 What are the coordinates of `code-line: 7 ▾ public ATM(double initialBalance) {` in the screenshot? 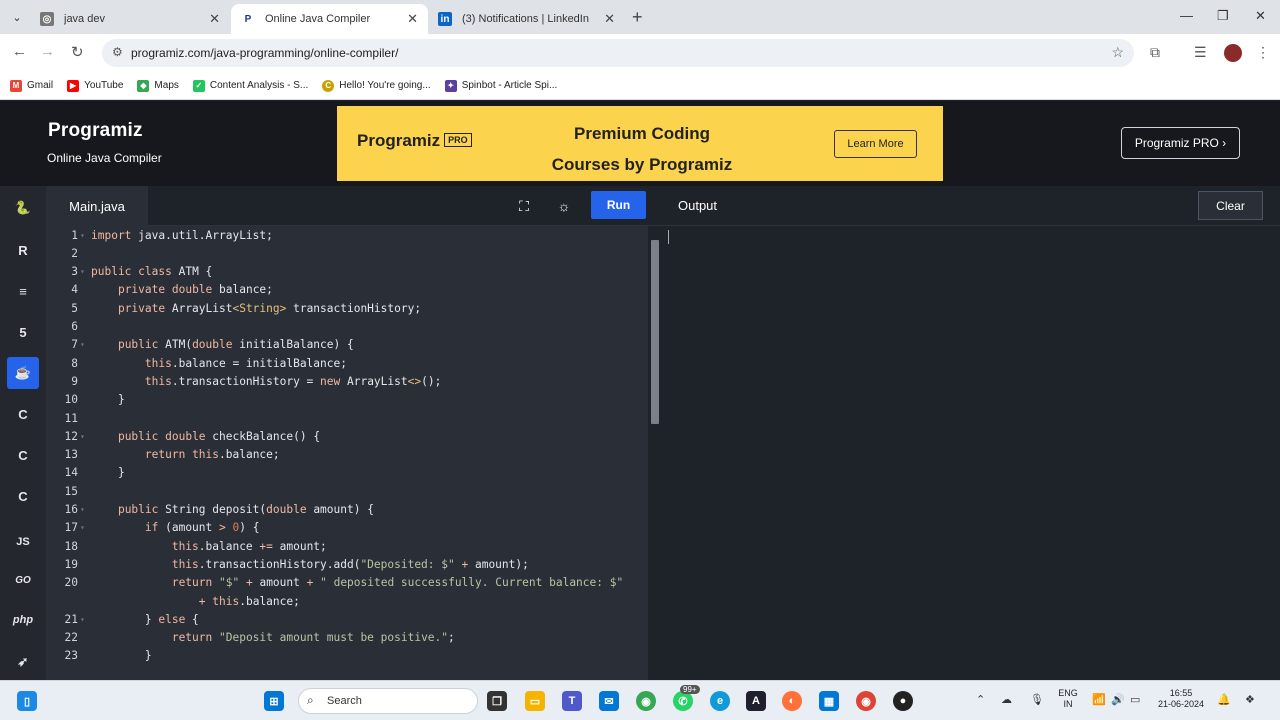 It's located at (347, 345).